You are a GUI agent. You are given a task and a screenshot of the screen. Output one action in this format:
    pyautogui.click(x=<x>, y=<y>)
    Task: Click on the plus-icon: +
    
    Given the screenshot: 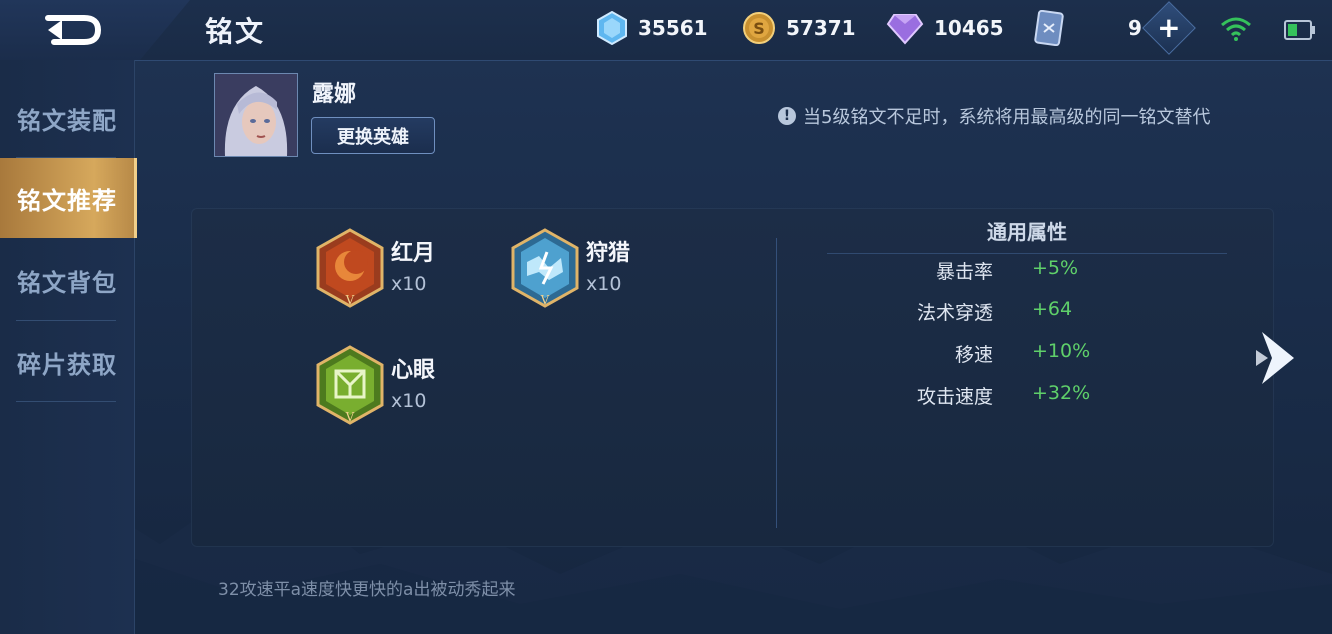 What is the action you would take?
    pyautogui.click(x=1169, y=27)
    